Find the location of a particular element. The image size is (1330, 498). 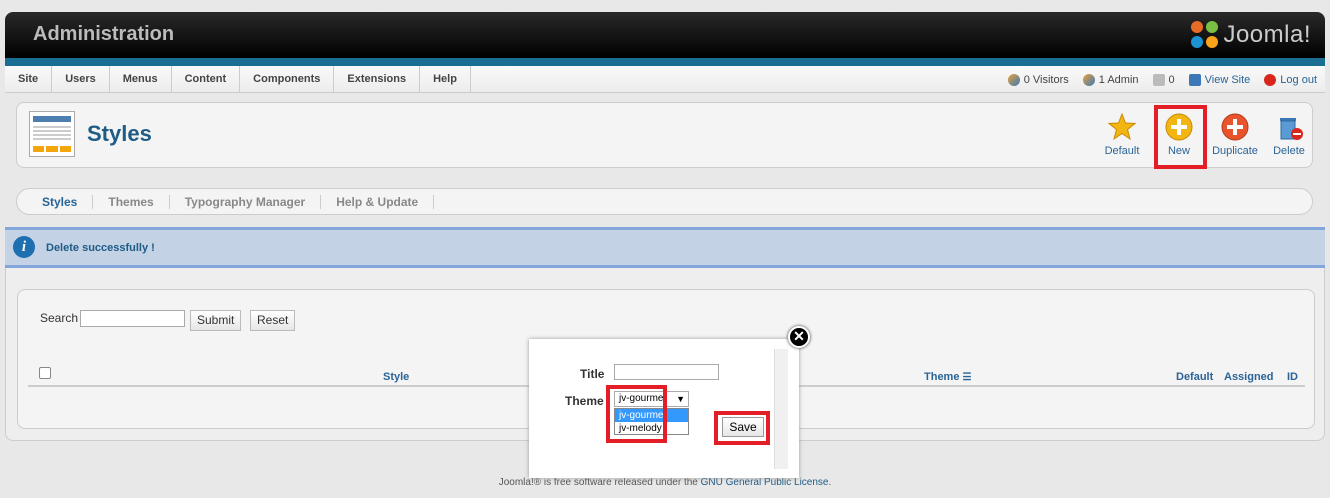

menu-content: Content is located at coordinates (206, 79).